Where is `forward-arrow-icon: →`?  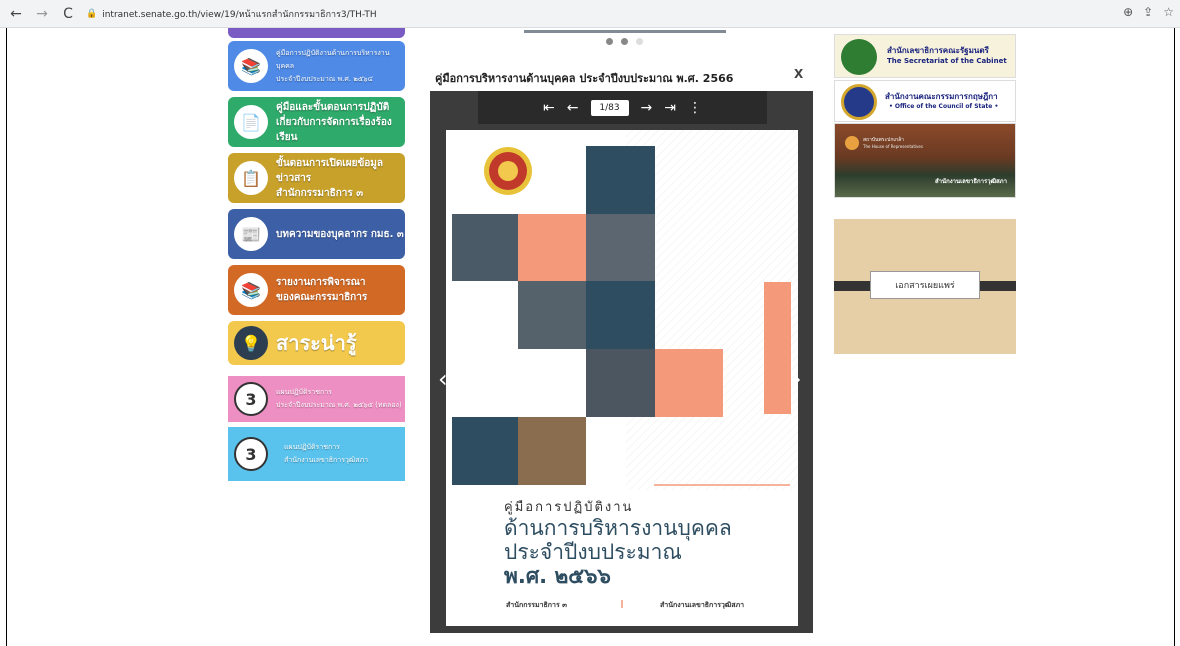 forward-arrow-icon: → is located at coordinates (42, 14).